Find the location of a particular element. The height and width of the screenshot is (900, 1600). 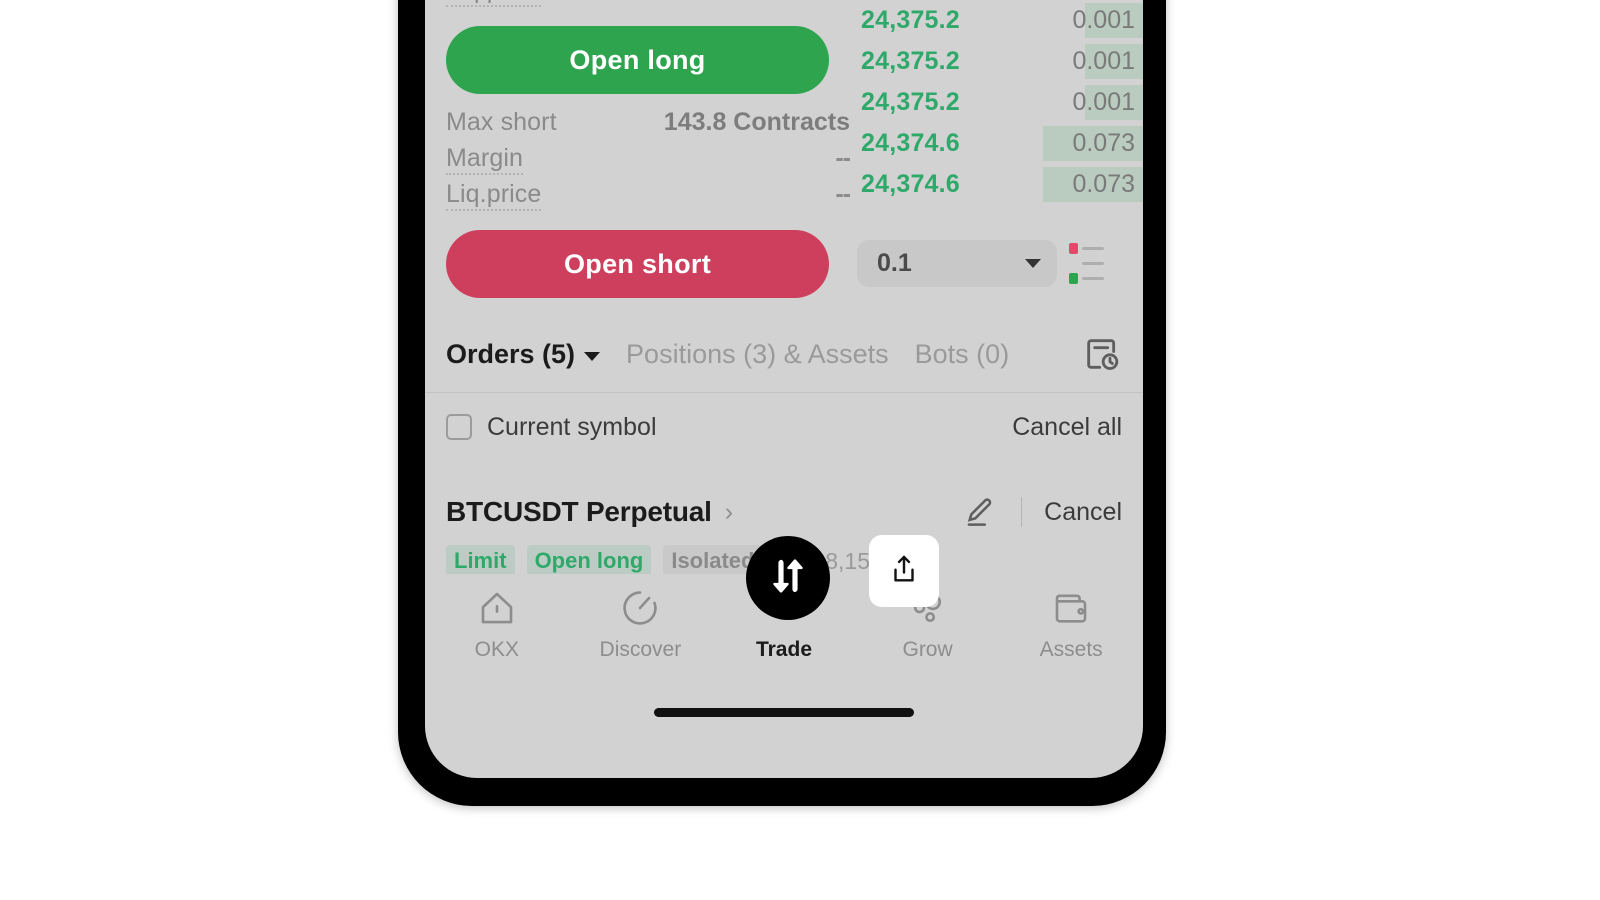

liq-price-label-long: Liq.price is located at coordinates (494, 4).